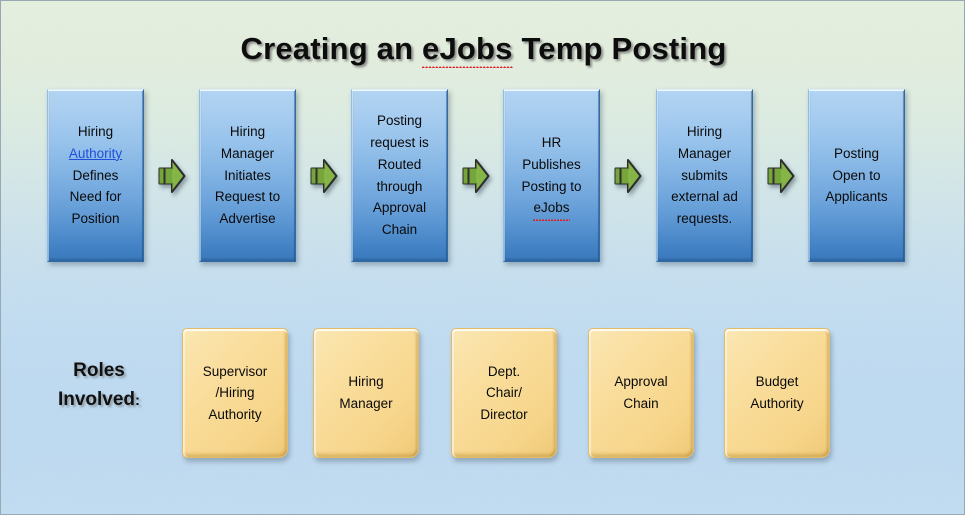 This screenshot has height=515, width=965. I want to click on process-step-3-line-1: Posting, so click(399, 120).